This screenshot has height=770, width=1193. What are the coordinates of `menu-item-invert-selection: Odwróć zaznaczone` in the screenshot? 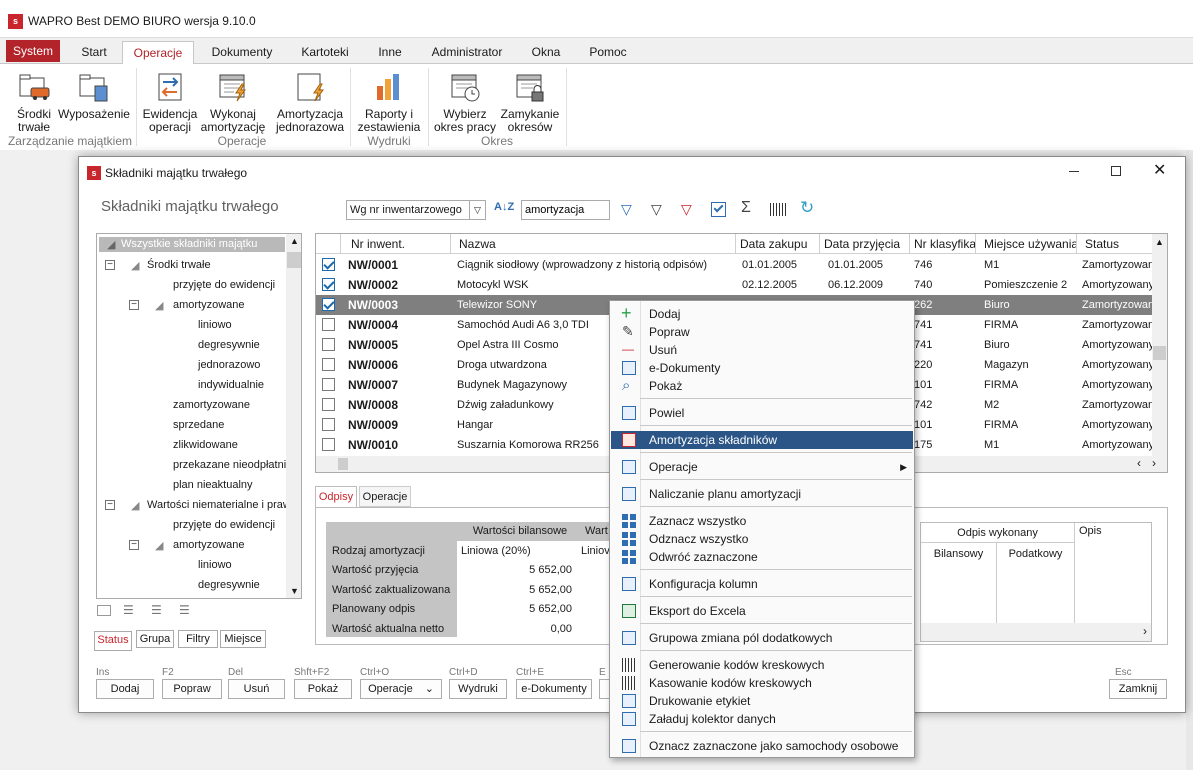 It's located at (762, 557).